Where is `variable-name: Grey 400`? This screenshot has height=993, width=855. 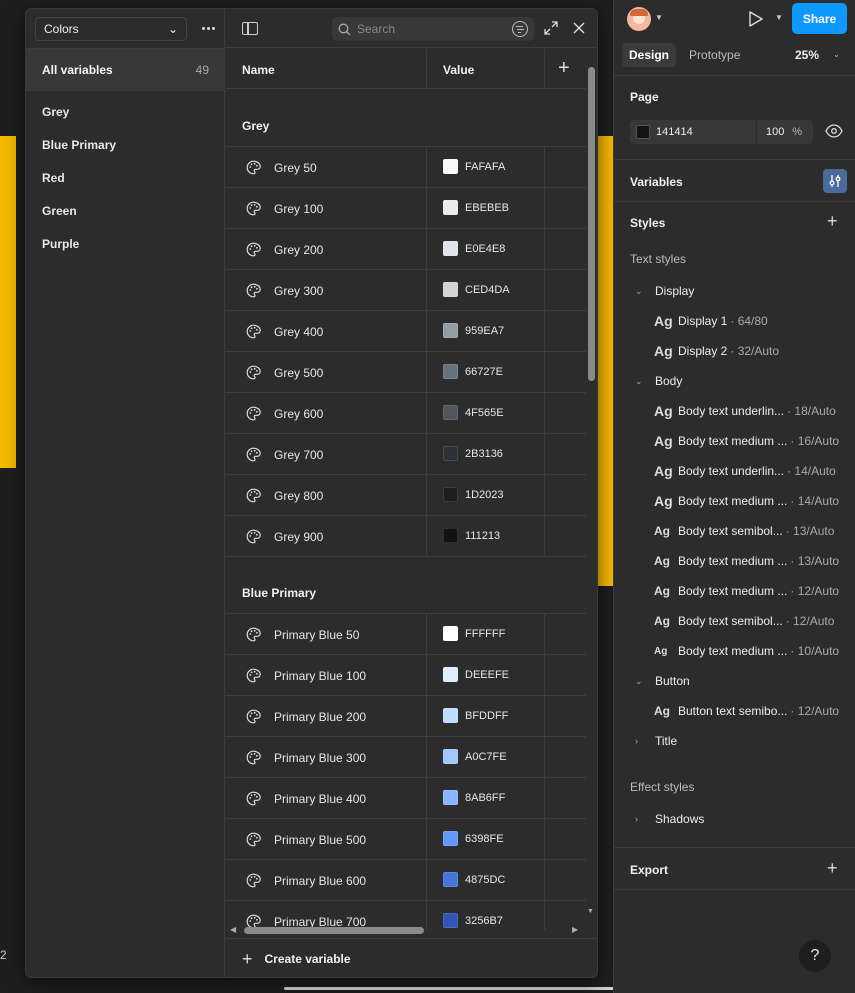 variable-name: Grey 400 is located at coordinates (298, 332).